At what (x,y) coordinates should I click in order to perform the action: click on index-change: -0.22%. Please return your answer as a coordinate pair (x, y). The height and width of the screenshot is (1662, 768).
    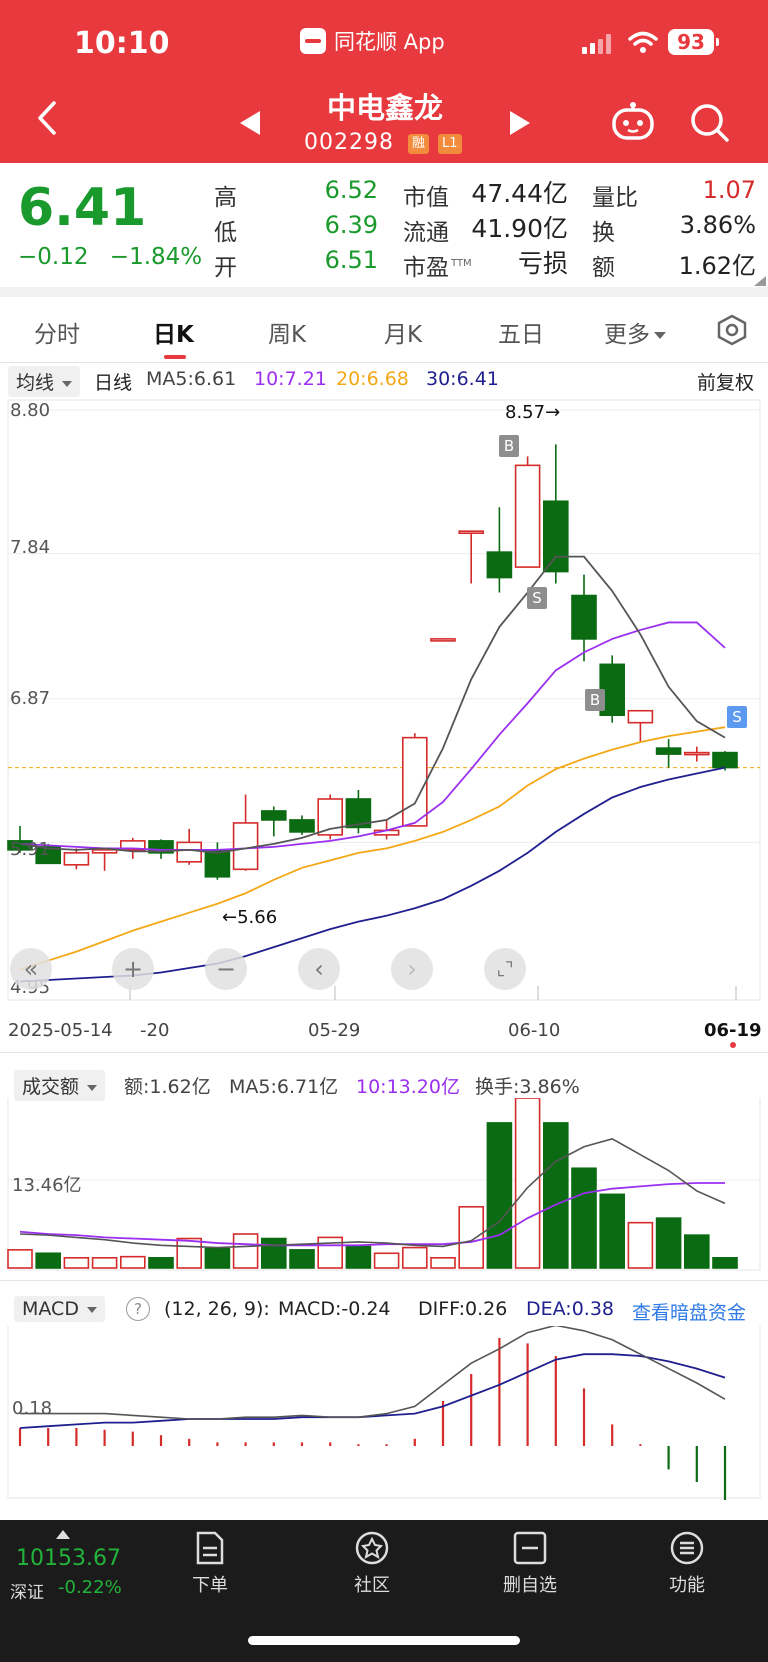
    Looking at the image, I should click on (90, 1587).